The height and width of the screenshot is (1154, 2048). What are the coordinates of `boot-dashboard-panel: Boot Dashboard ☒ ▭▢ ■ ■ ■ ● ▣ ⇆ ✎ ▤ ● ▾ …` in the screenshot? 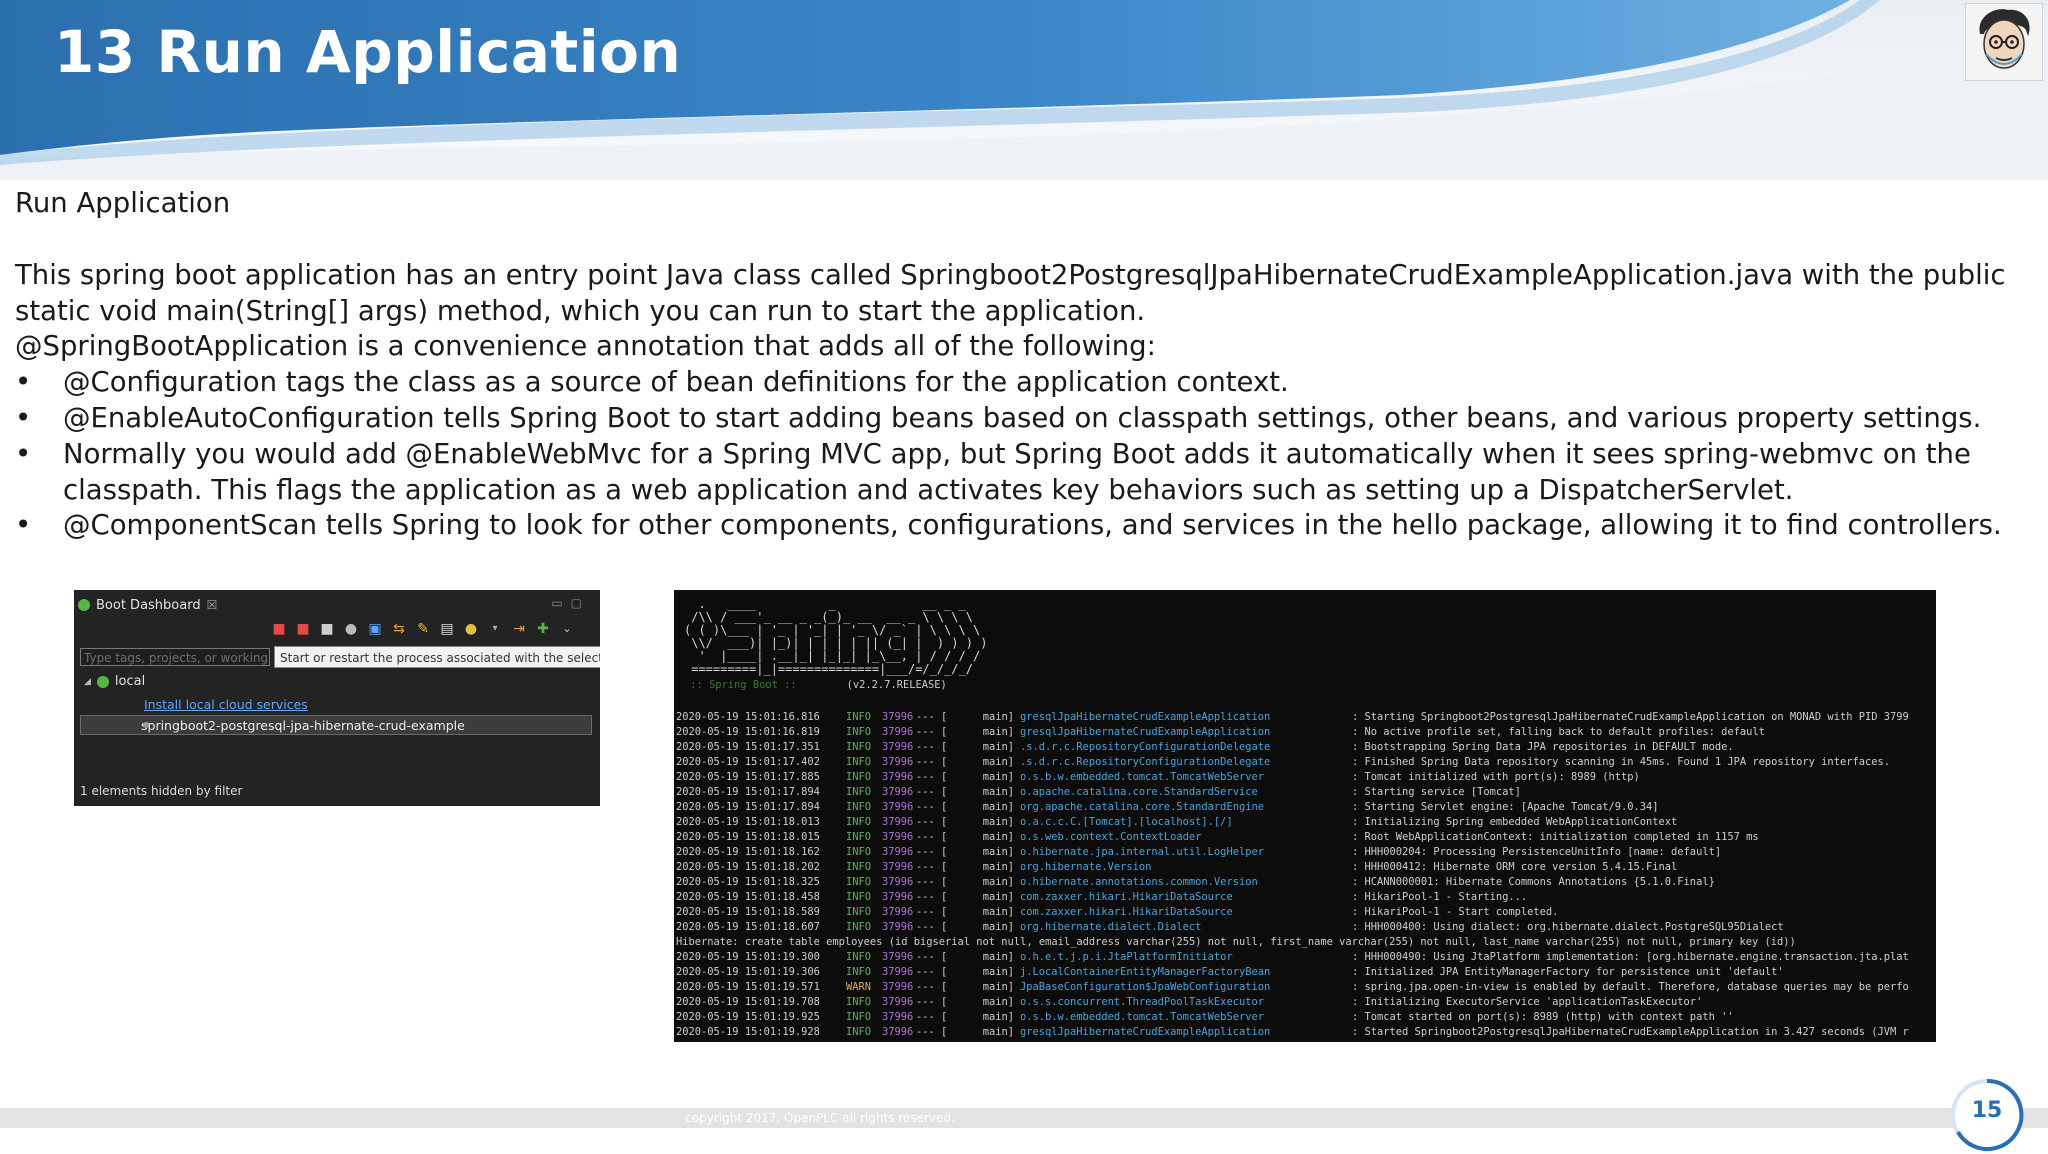 It's located at (337, 698).